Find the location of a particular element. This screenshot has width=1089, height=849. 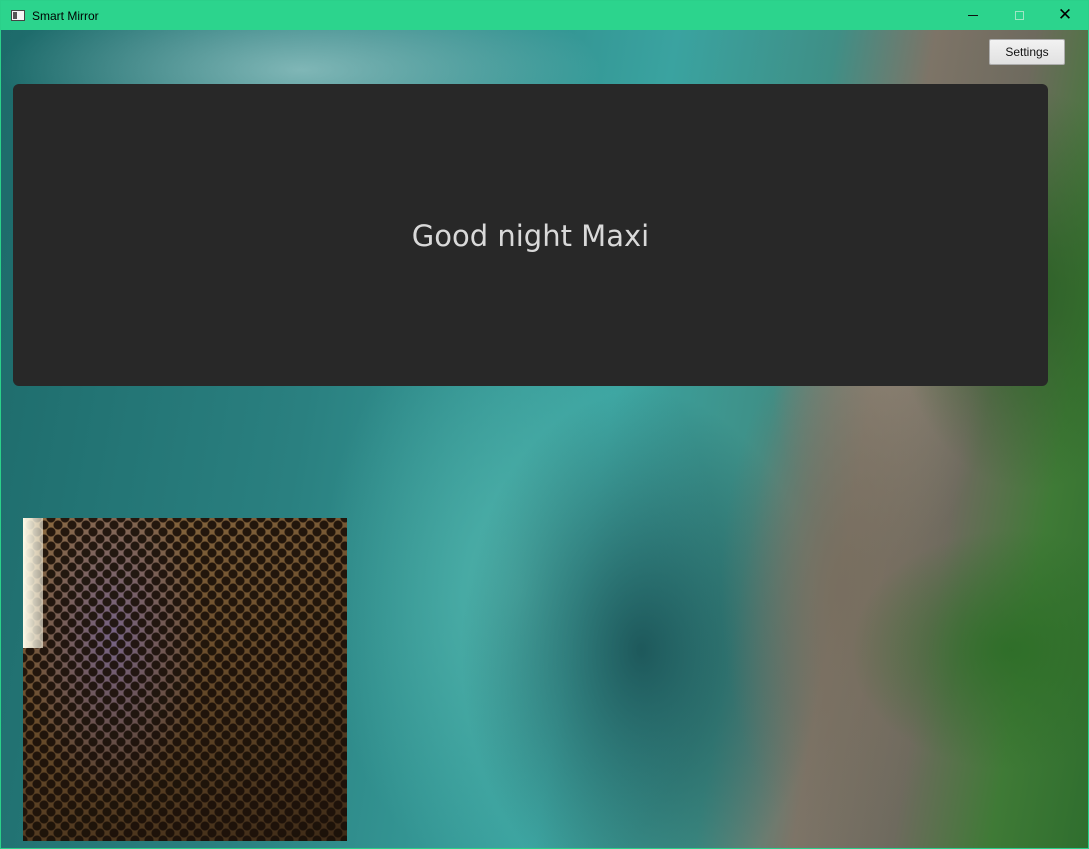

settings-button: Settings is located at coordinates (1027, 52).